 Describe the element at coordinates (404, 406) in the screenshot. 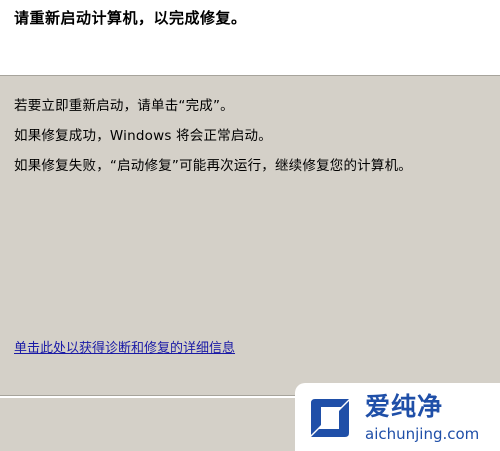

I see `watermark-name: 爱纯净` at that location.